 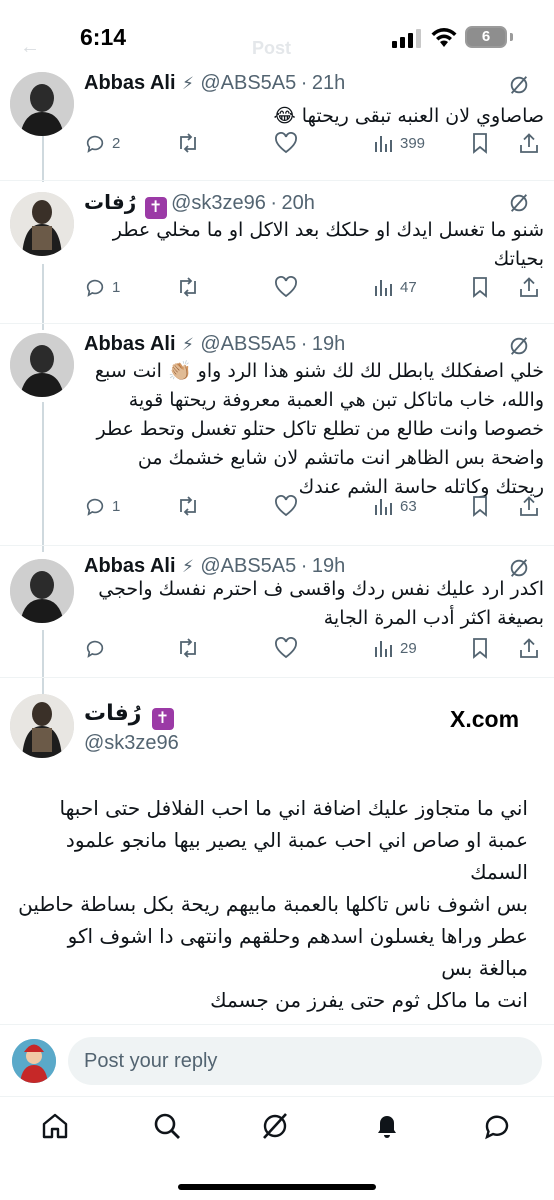 I want to click on main-author: رُفات ✝, so click(x=129, y=715).